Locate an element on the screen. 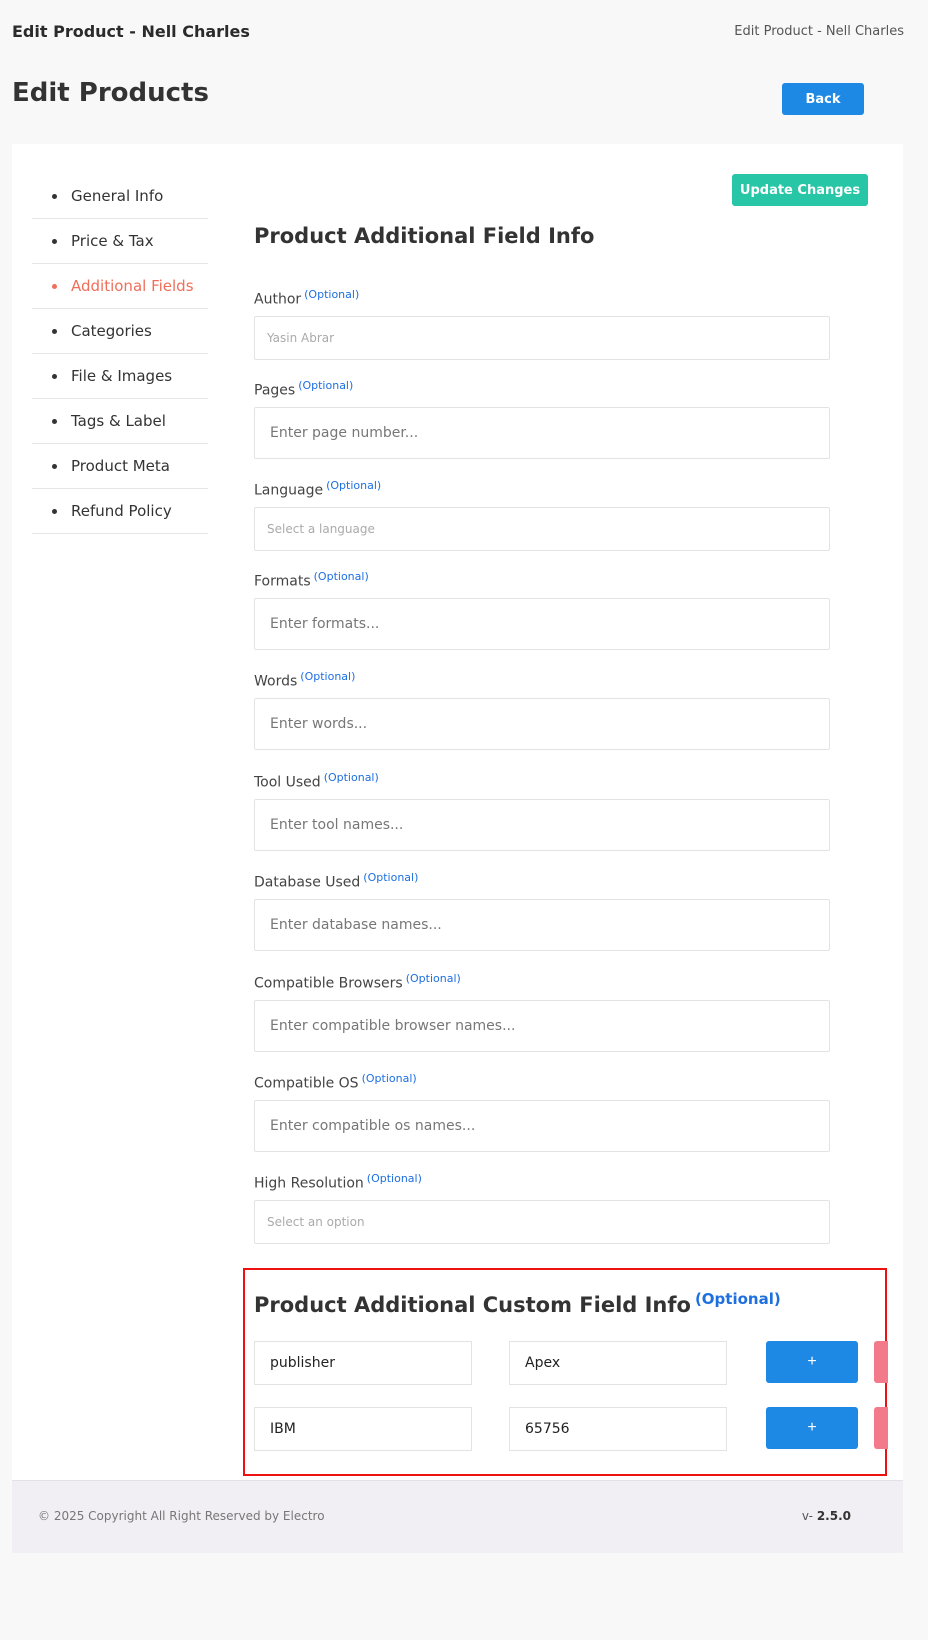 This screenshot has width=928, height=1640. compatible-browsers-field-group: Compatible Browsers (Optional) is located at coordinates (542, 1012).